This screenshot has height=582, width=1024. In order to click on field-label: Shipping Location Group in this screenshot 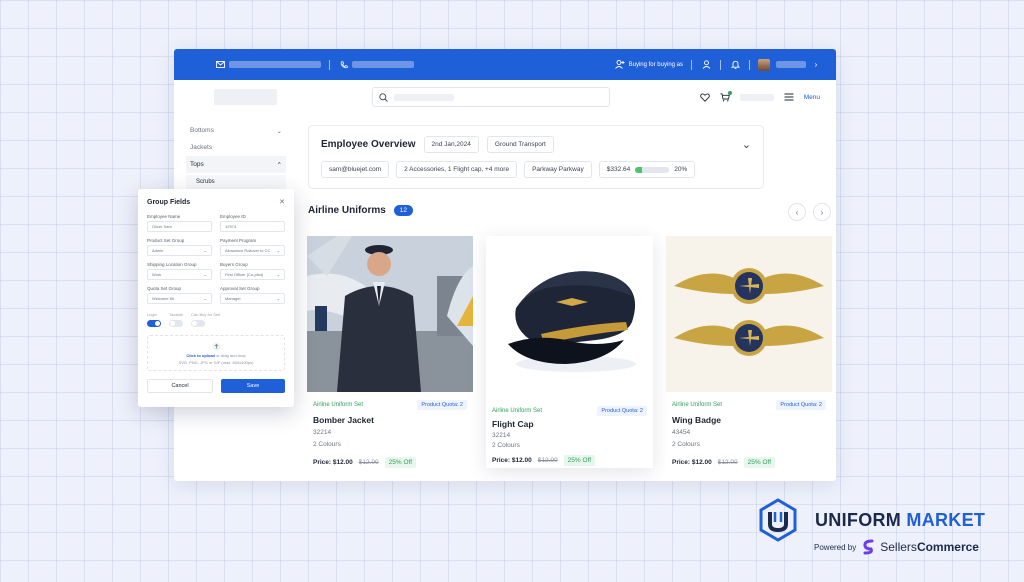, I will do `click(172, 264)`.